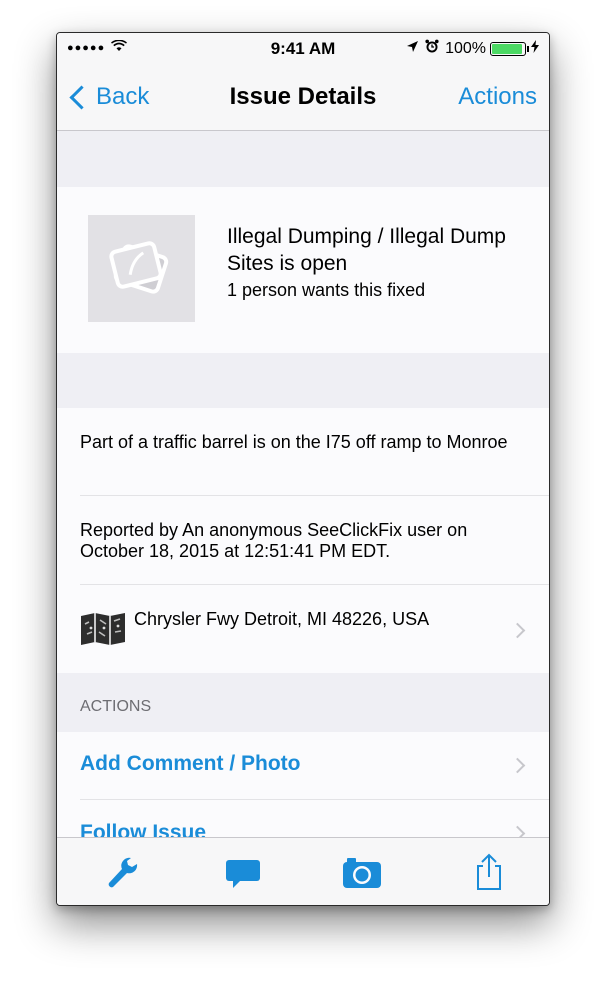 Image resolution: width=604 pixels, height=985 pixels. Describe the element at coordinates (282, 619) in the screenshot. I see `issue-address: Chrysler Fwy Detroit, MI 48226, USA` at that location.